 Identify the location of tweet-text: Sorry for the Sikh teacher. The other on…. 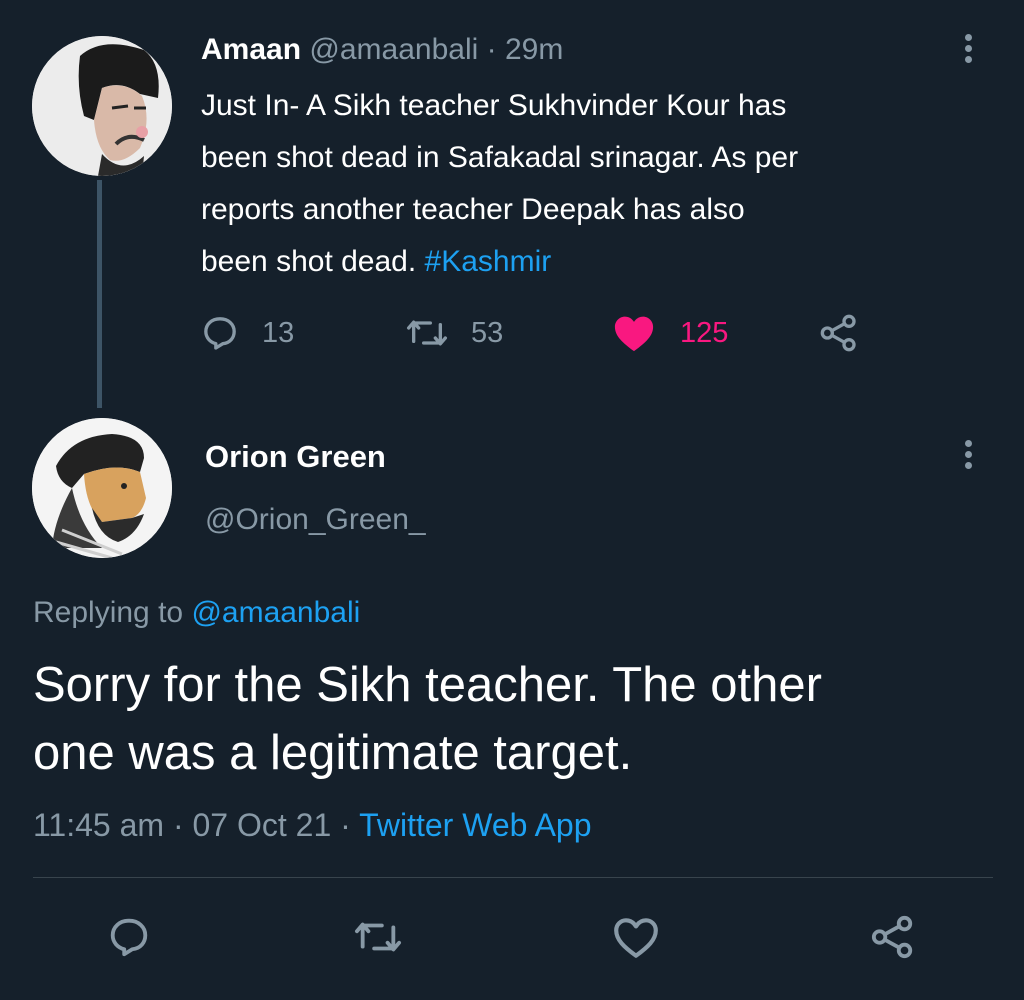
(518, 719).